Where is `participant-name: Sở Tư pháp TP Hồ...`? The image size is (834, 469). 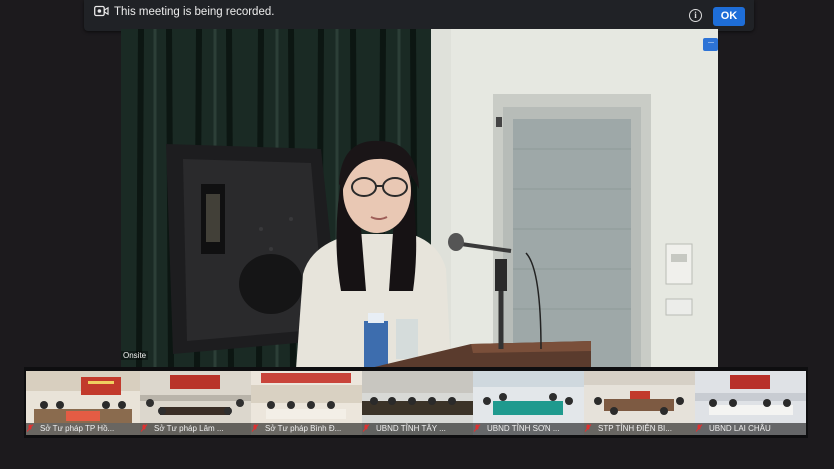 participant-name: Sở Tư pháp TP Hồ... is located at coordinates (83, 429).